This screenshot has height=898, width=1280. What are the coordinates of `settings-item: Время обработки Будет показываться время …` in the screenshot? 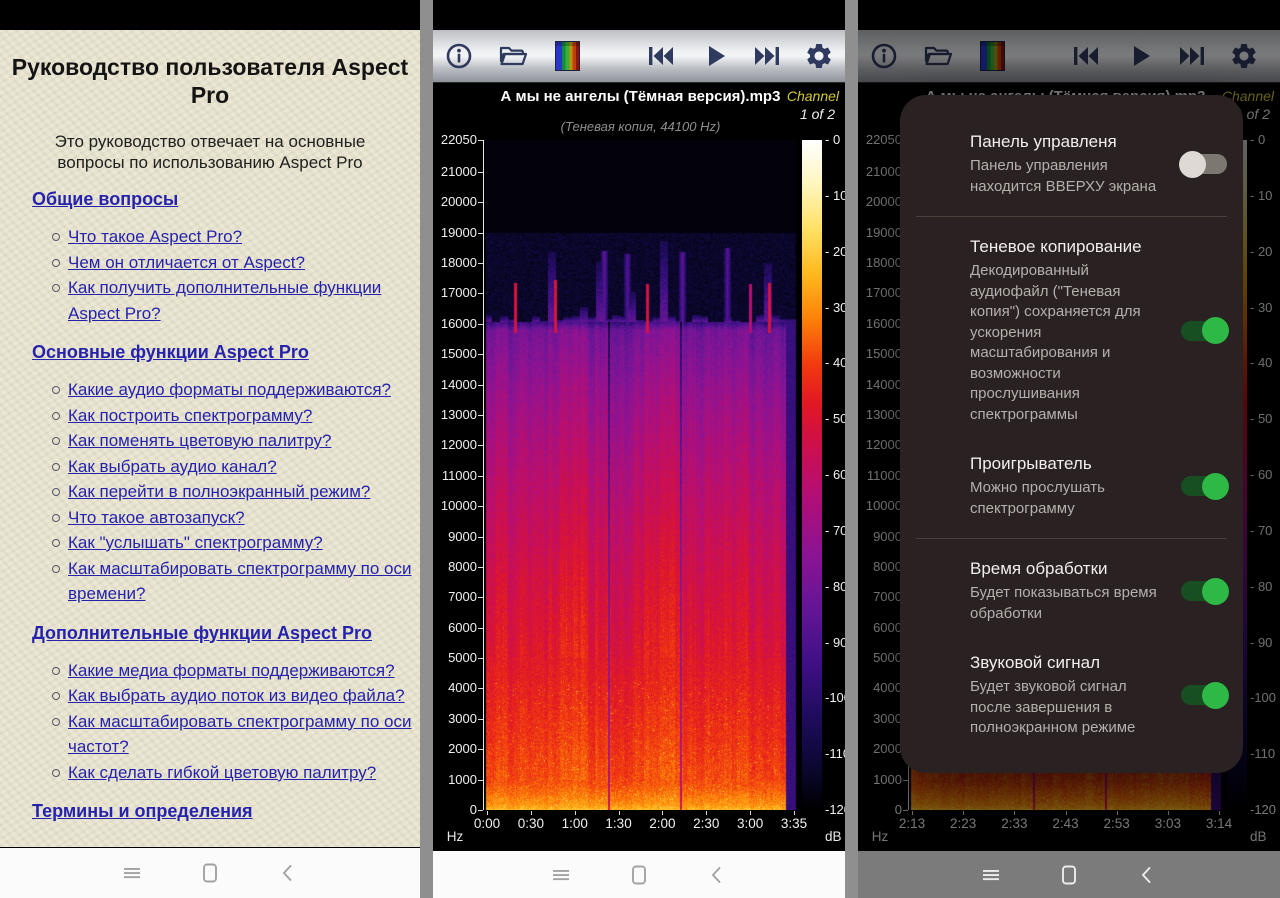 It's located at (1099, 591).